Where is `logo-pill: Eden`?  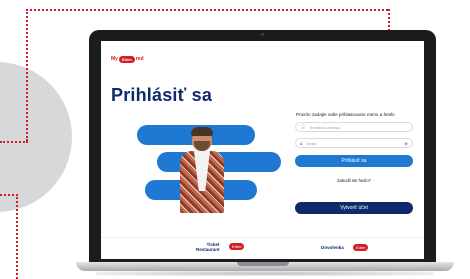
logo-pill: Eden is located at coordinates (126, 59).